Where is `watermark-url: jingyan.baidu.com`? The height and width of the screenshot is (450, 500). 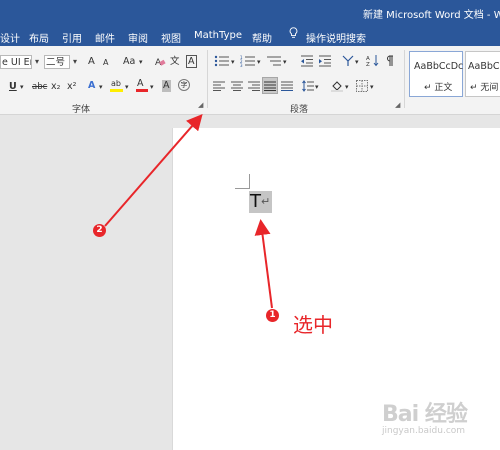 watermark-url: jingyan.baidu.com is located at coordinates (424, 431).